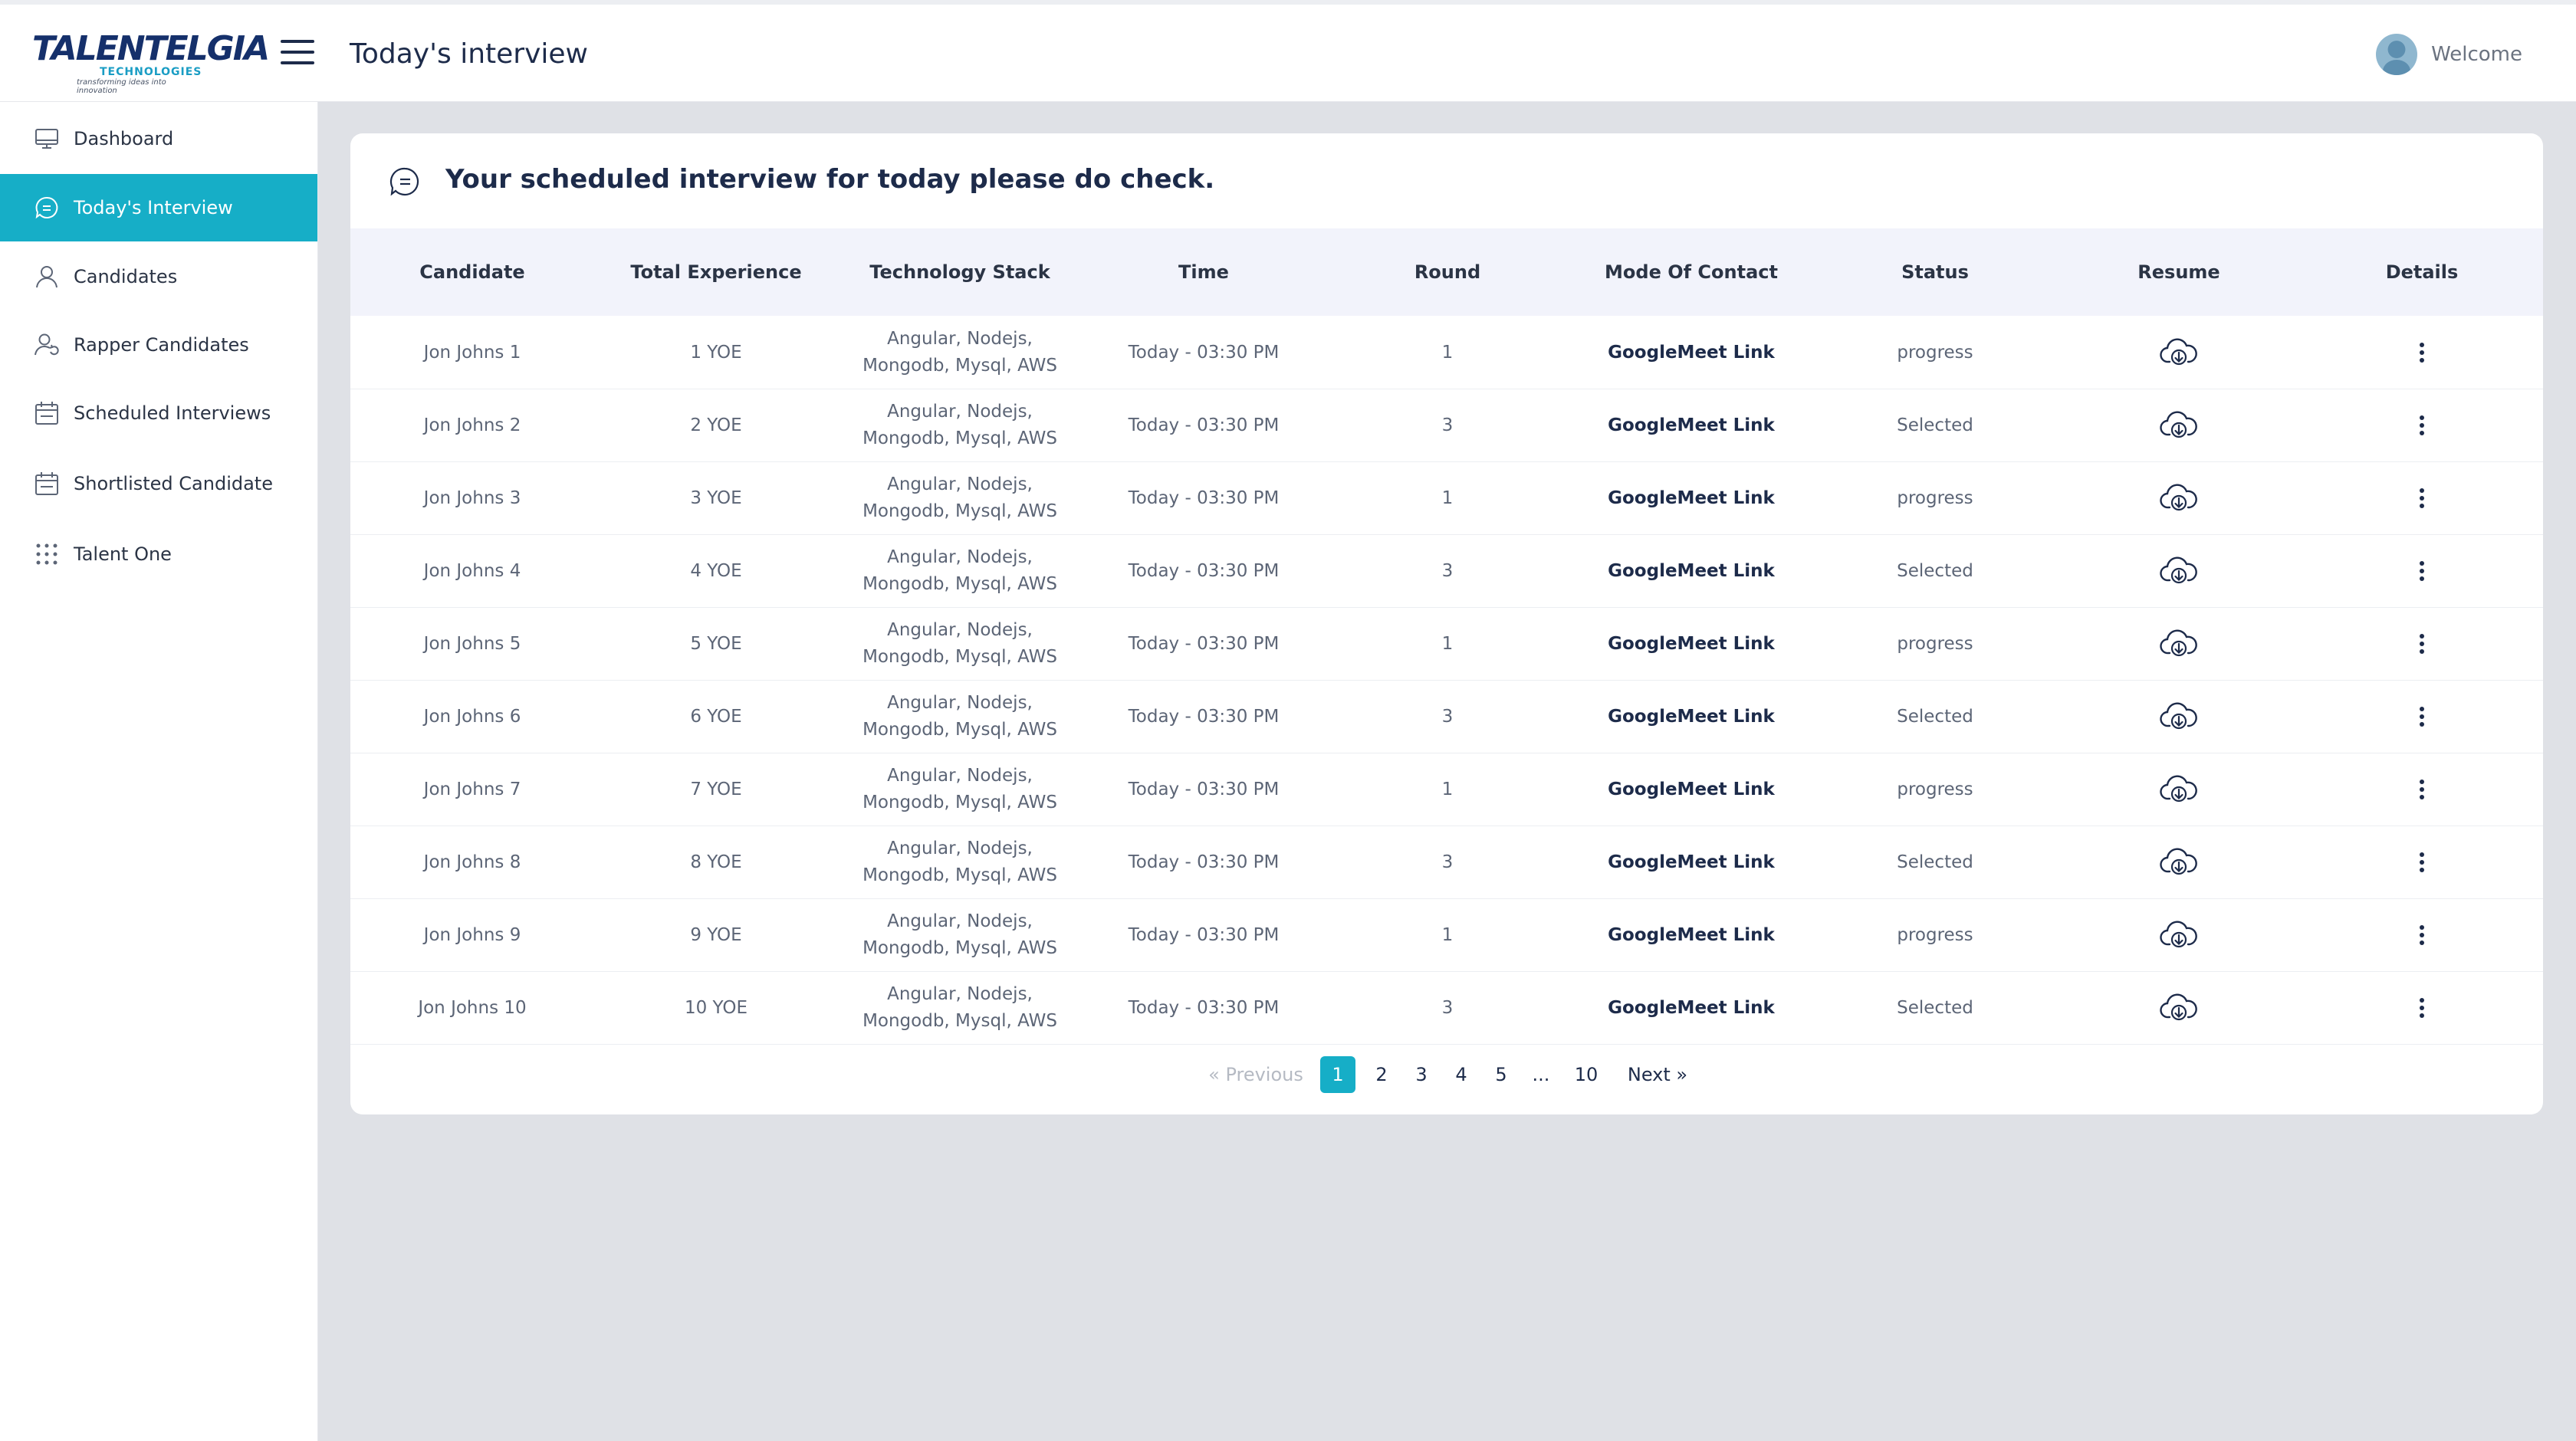  What do you see at coordinates (960, 272) in the screenshot?
I see `column-header-stack: Technology Stack` at bounding box center [960, 272].